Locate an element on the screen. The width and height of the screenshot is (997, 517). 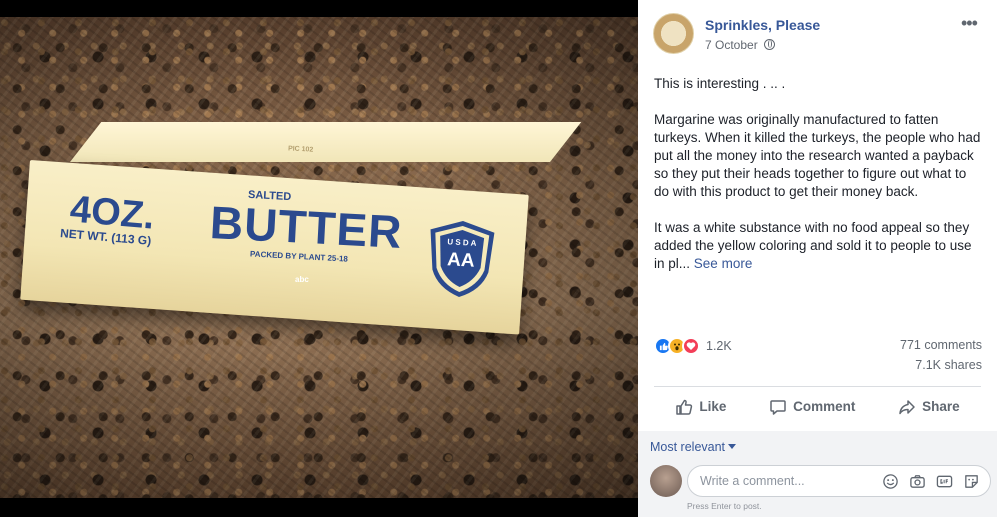
photo-watermark: abc is located at coordinates (302, 279).